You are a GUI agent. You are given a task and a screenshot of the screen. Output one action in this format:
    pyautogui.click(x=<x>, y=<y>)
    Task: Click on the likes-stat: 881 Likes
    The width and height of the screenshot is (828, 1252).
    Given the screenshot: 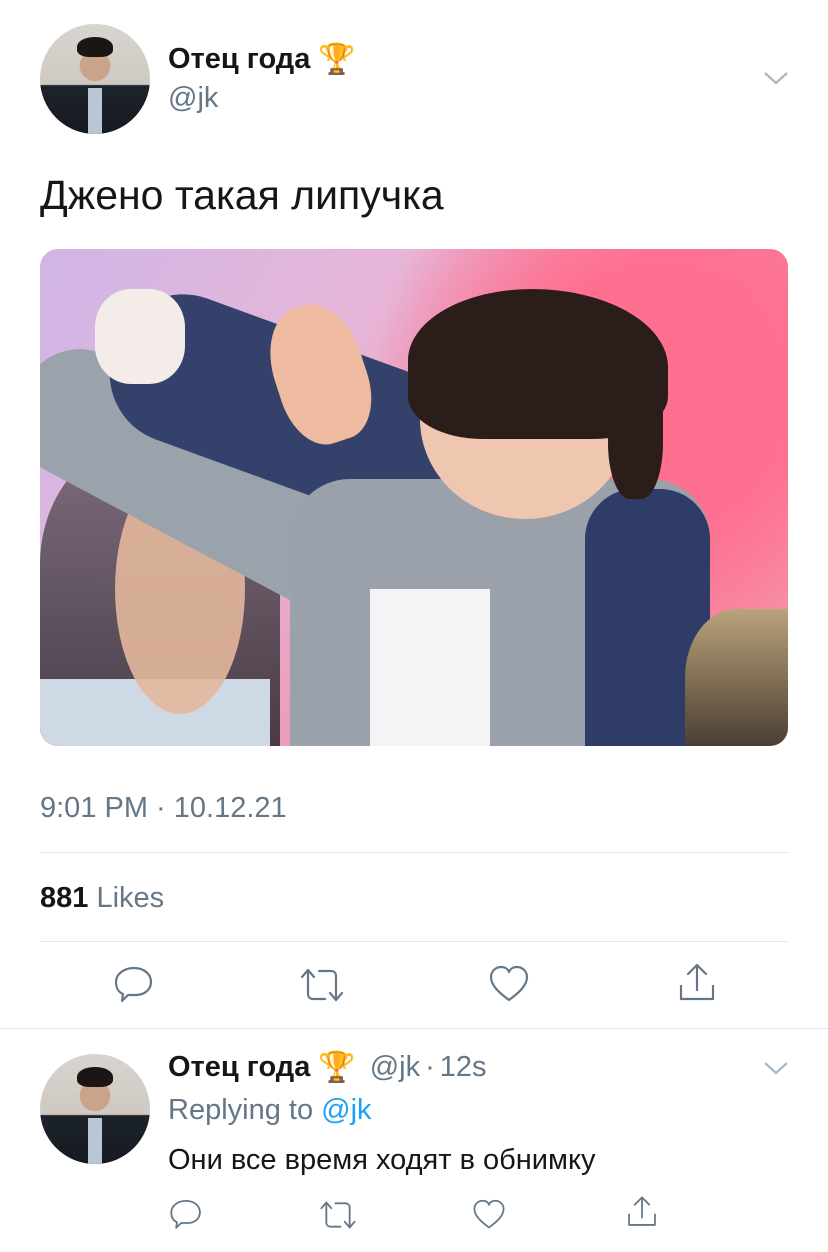 What is the action you would take?
    pyautogui.click(x=102, y=898)
    